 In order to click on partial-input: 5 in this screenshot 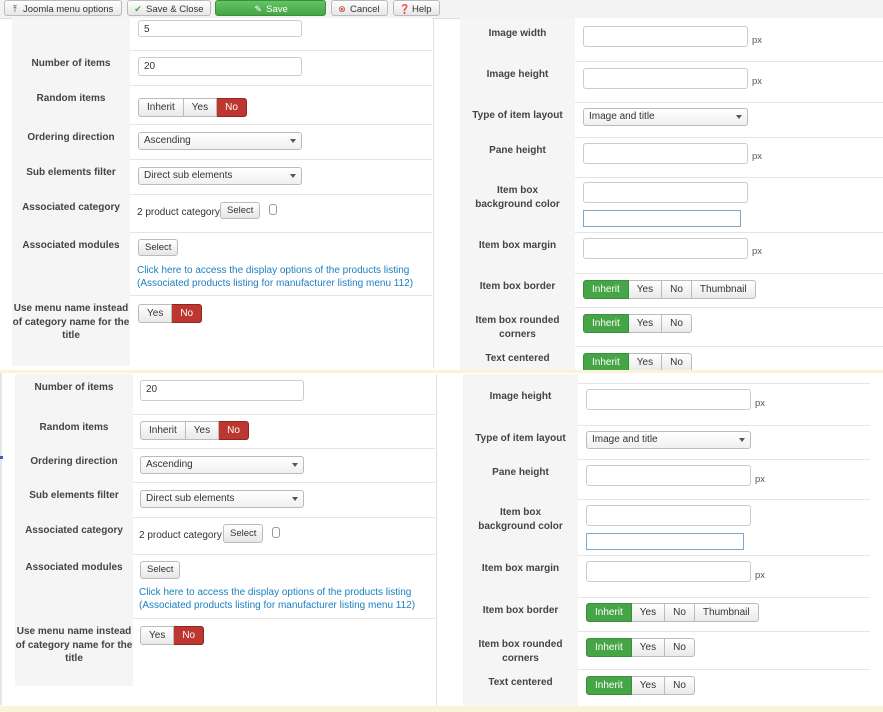, I will do `click(220, 28)`.